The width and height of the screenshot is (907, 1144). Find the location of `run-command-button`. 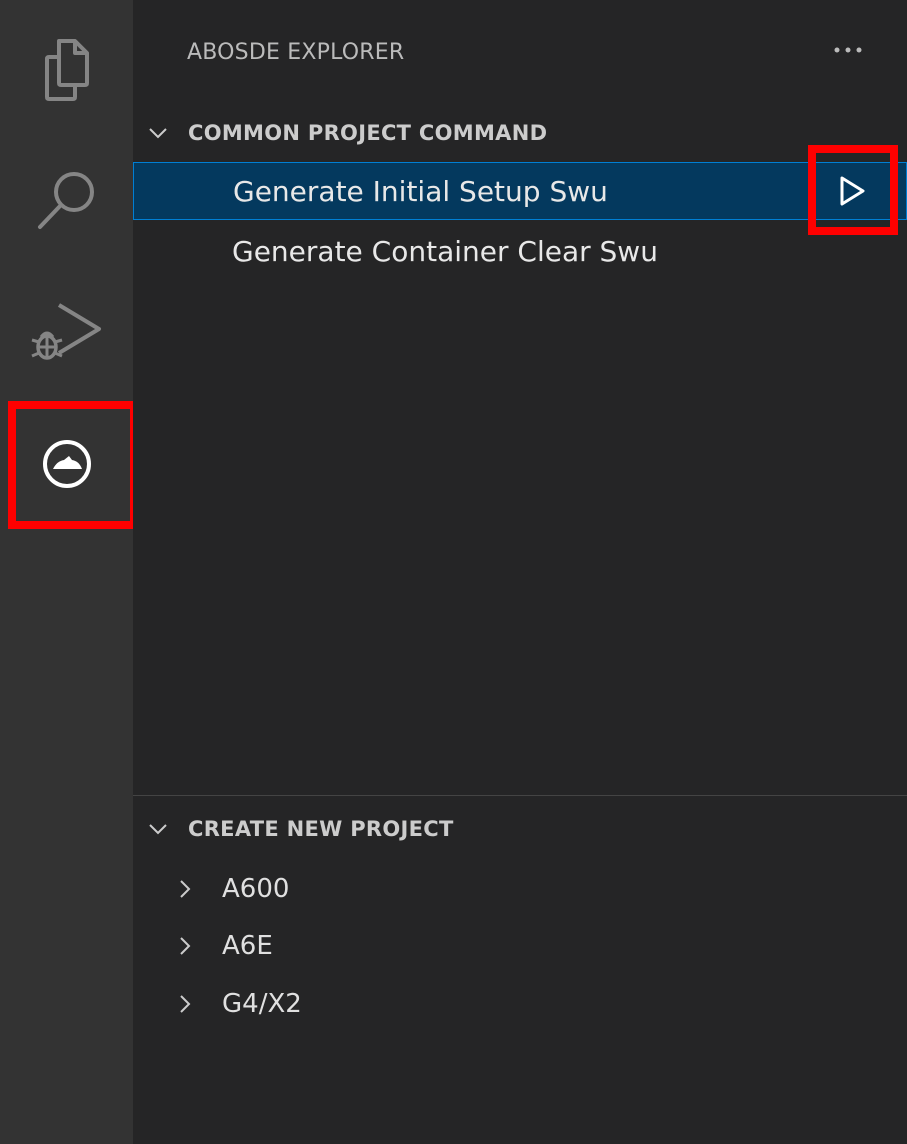

run-command-button is located at coordinates (852, 191).